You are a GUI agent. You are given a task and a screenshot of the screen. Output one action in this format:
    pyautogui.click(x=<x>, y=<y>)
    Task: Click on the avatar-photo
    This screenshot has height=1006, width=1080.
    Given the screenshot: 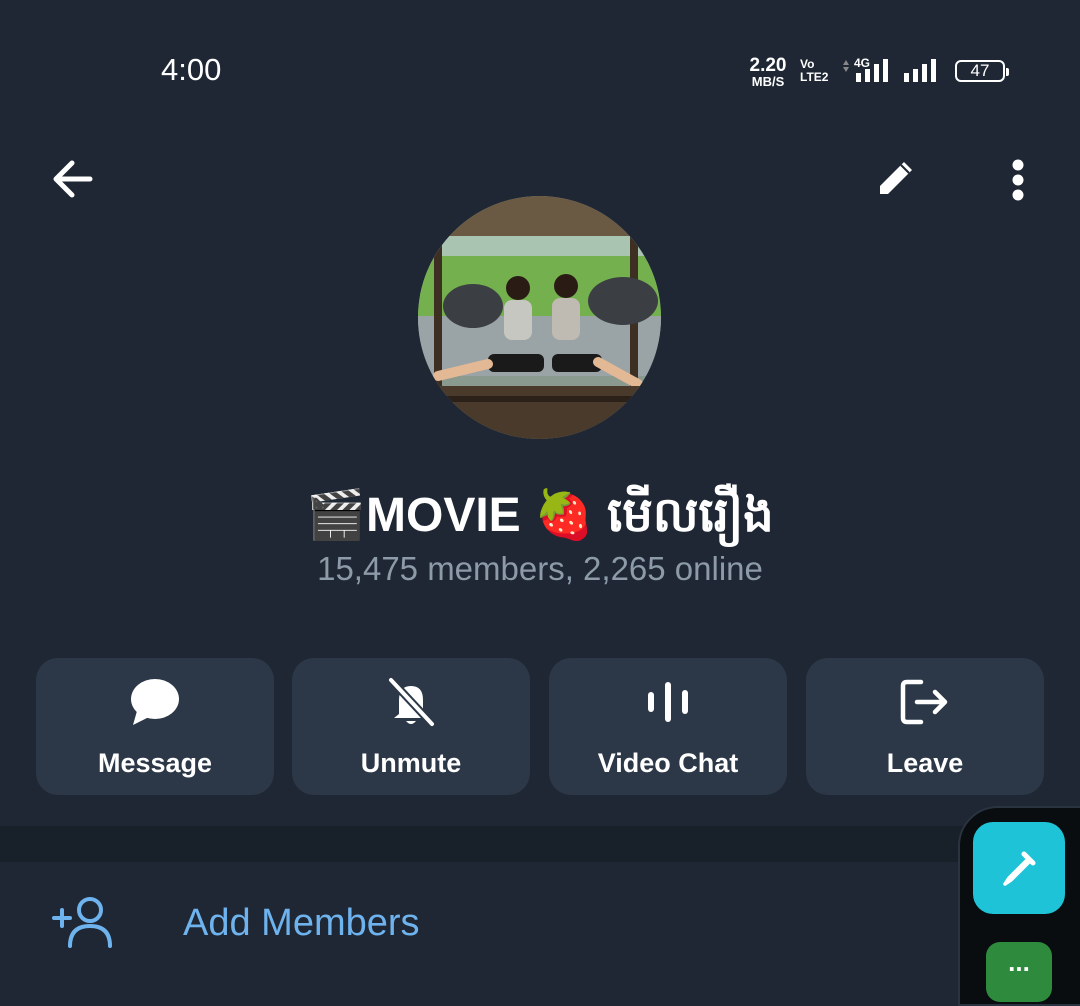 What is the action you would take?
    pyautogui.click(x=539, y=317)
    